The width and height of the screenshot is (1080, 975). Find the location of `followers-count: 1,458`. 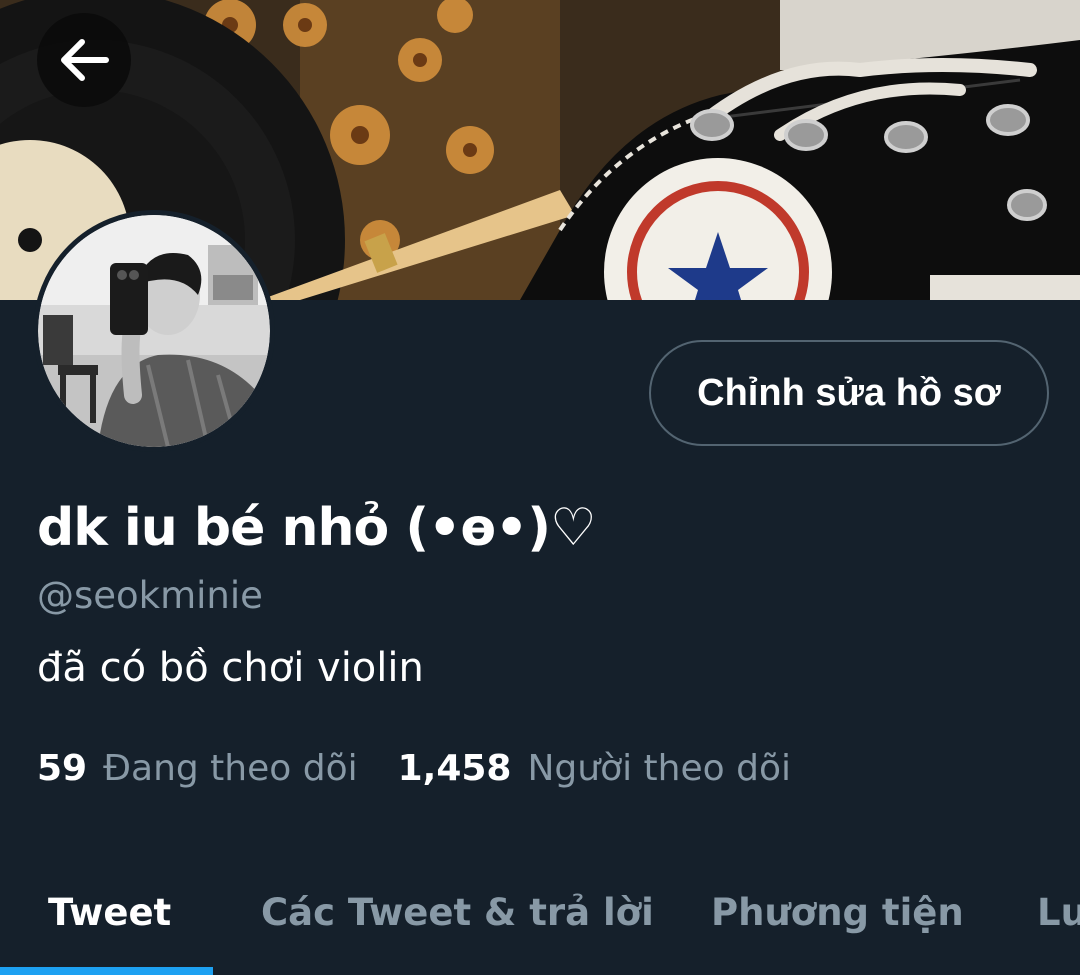

followers-count: 1,458 is located at coordinates (454, 768).